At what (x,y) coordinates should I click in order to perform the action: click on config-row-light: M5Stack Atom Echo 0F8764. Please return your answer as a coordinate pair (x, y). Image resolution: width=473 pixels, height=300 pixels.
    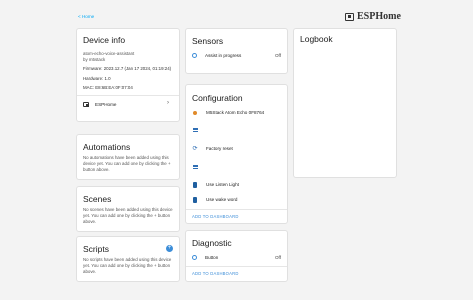
    Looking at the image, I should click on (236, 112).